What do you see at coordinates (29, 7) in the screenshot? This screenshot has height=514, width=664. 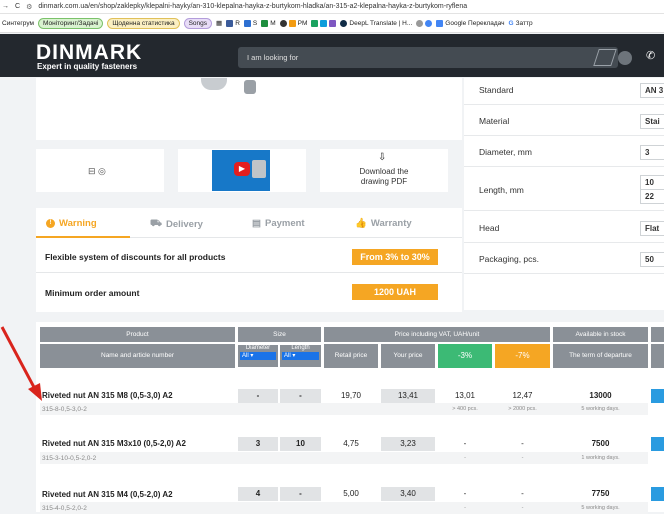 I see `site-info-icon: ⚙` at bounding box center [29, 7].